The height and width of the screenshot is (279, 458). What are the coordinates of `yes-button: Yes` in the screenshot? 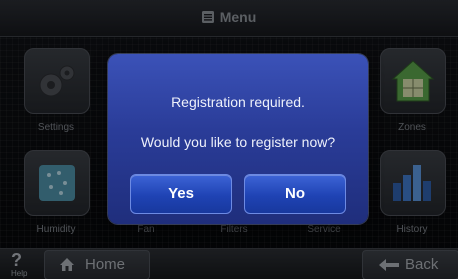 It's located at (181, 194).